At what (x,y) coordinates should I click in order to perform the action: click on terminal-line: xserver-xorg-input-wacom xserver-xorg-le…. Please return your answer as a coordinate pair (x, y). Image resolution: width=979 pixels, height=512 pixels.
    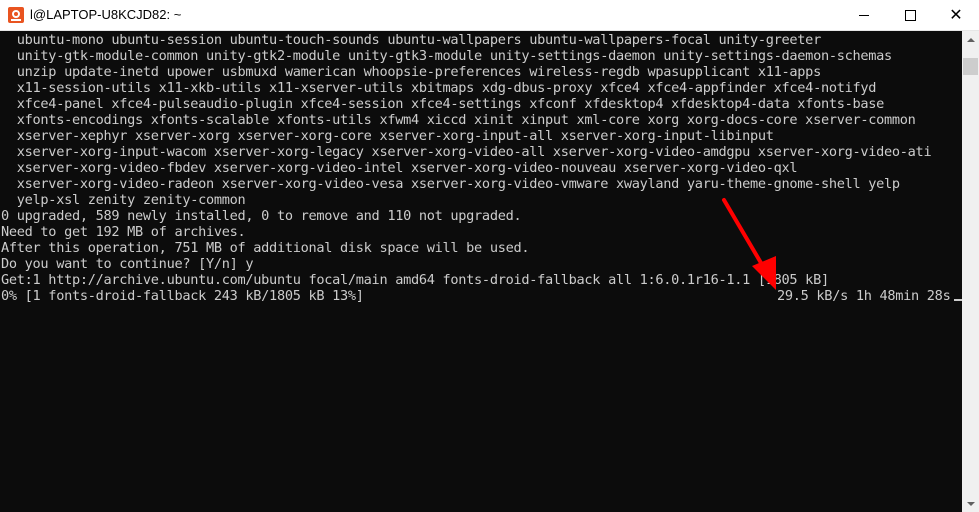
    Looking at the image, I should click on (466, 152).